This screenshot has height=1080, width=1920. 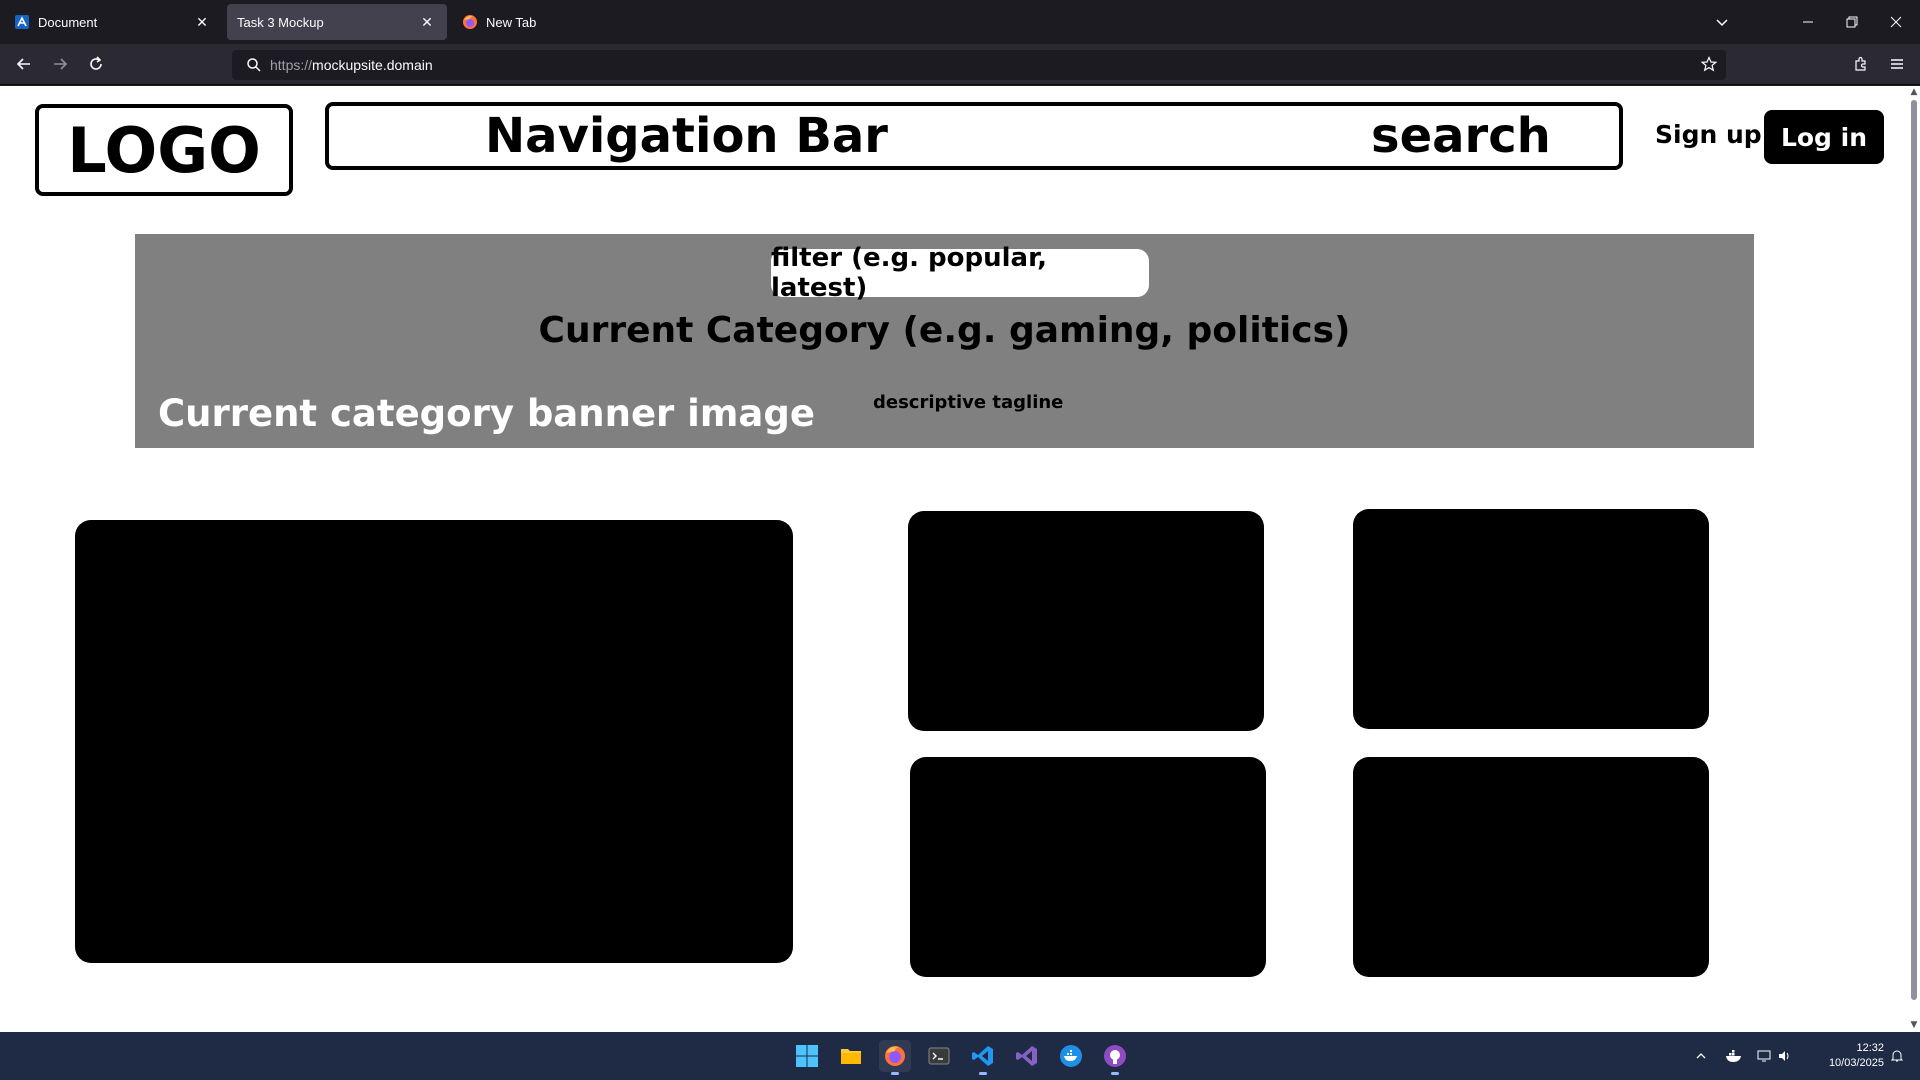 I want to click on restore-icon, so click(x=1852, y=22).